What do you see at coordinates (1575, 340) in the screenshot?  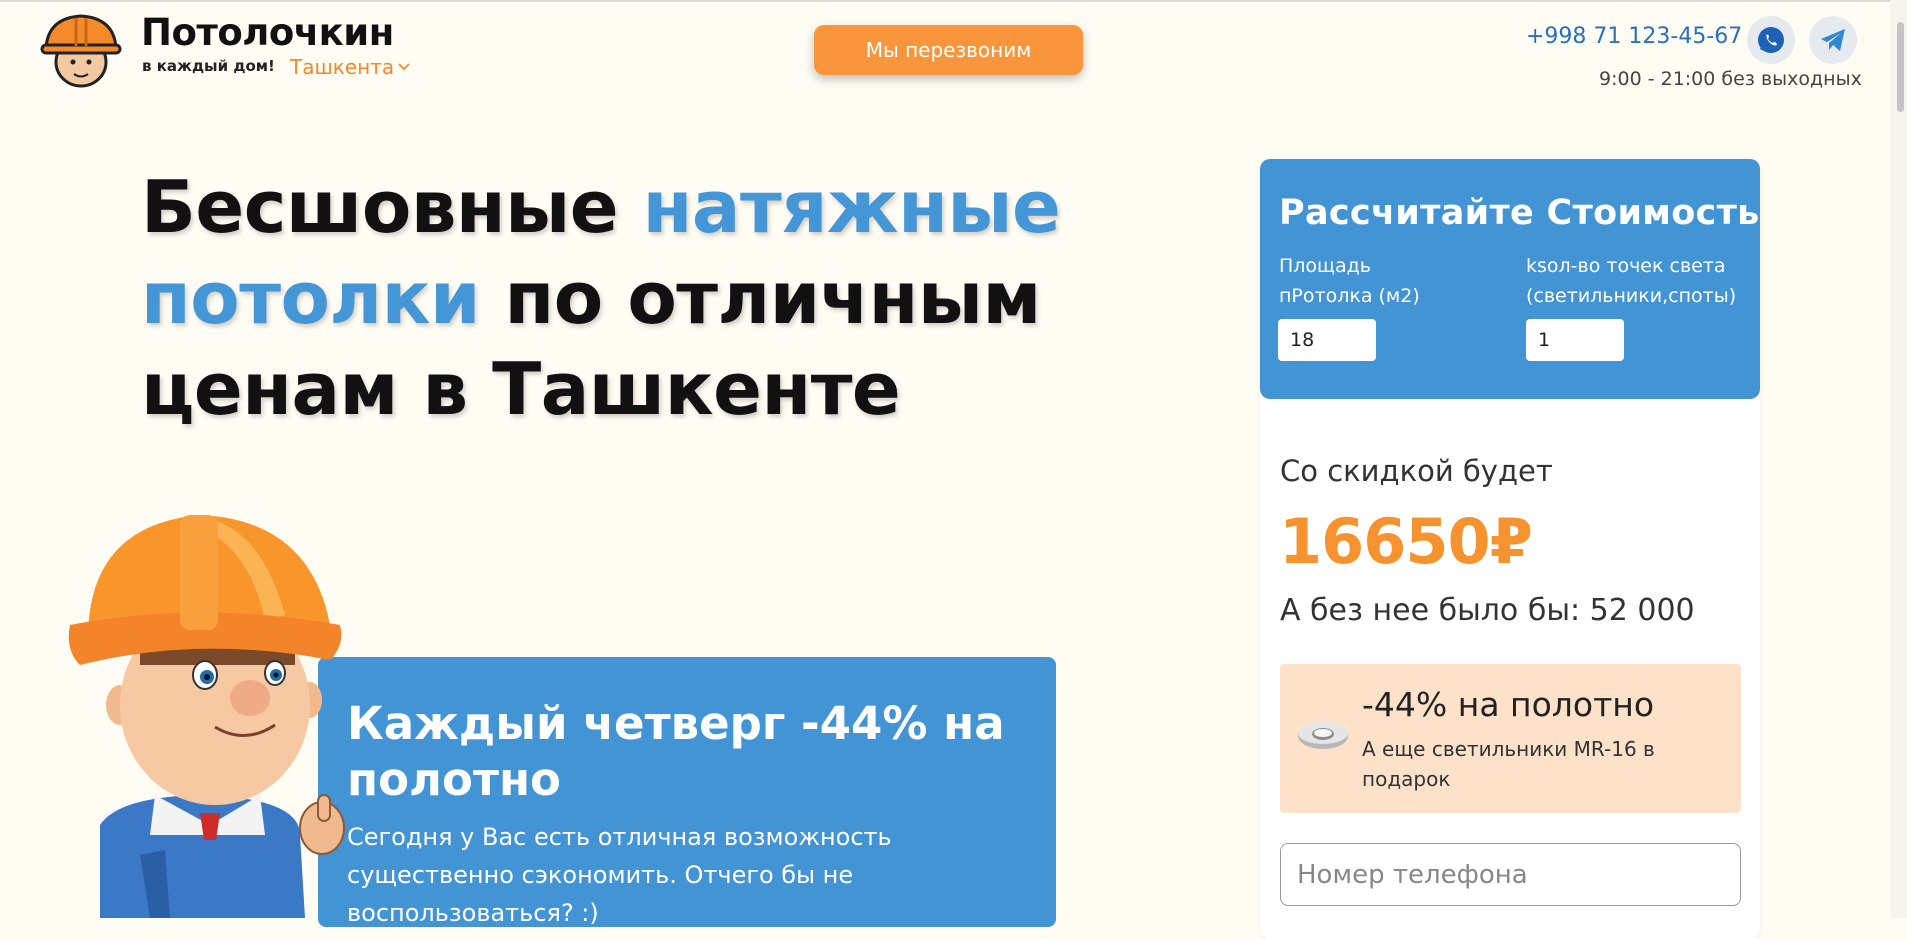 I see `lights-input` at bounding box center [1575, 340].